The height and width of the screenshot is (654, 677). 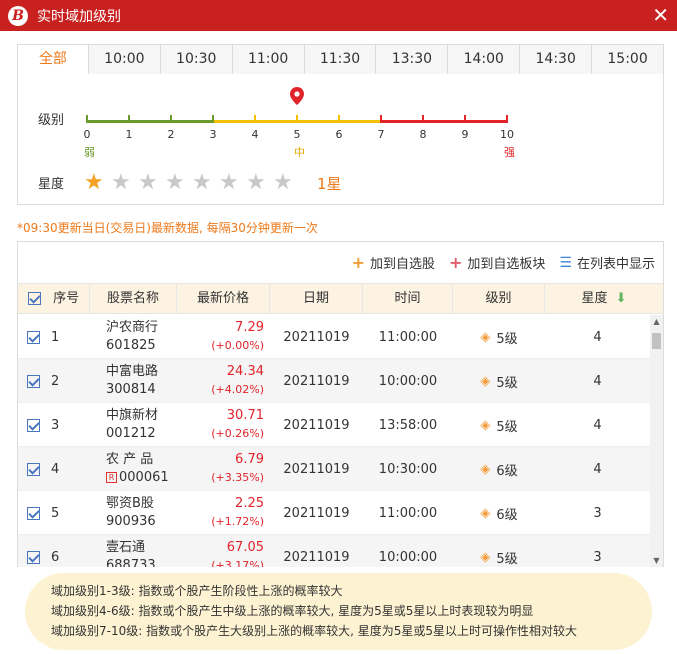 What do you see at coordinates (53, 59) in the screenshot?
I see `tab-all: 全部` at bounding box center [53, 59].